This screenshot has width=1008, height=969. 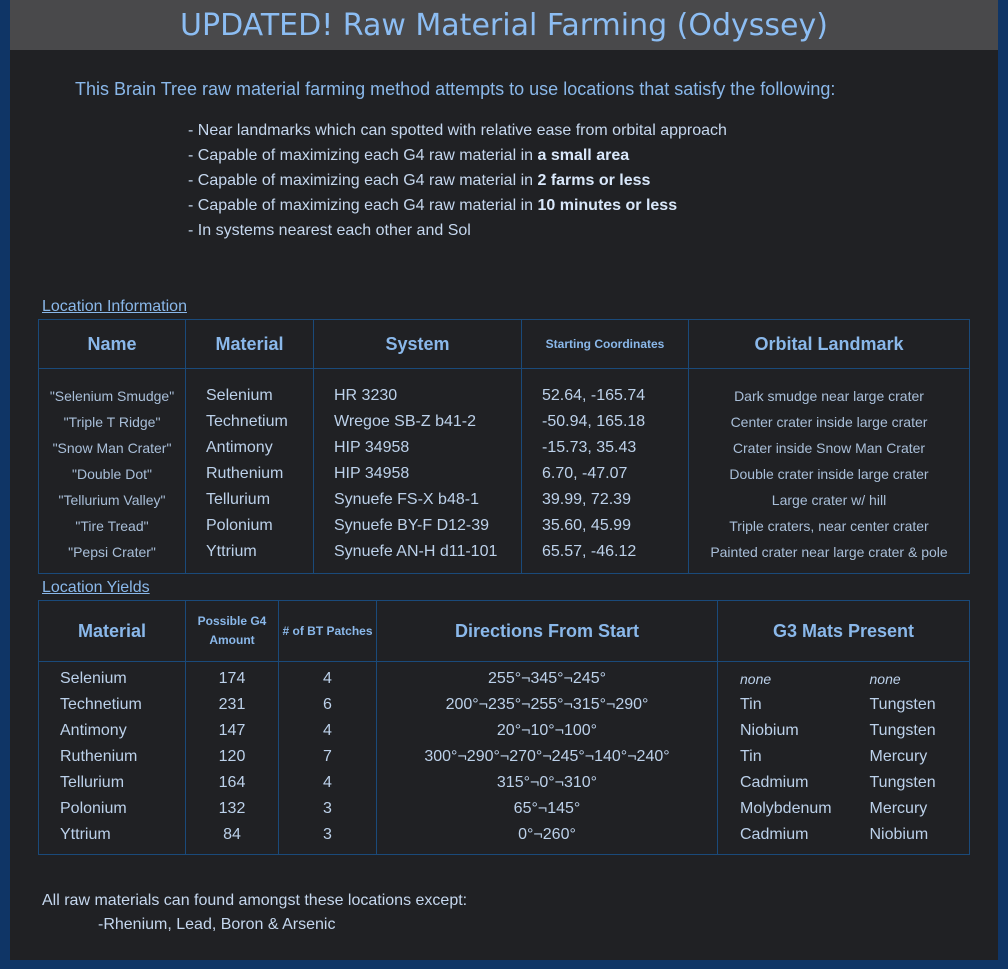 I want to click on g4-amount-cell: 164, so click(x=232, y=783).